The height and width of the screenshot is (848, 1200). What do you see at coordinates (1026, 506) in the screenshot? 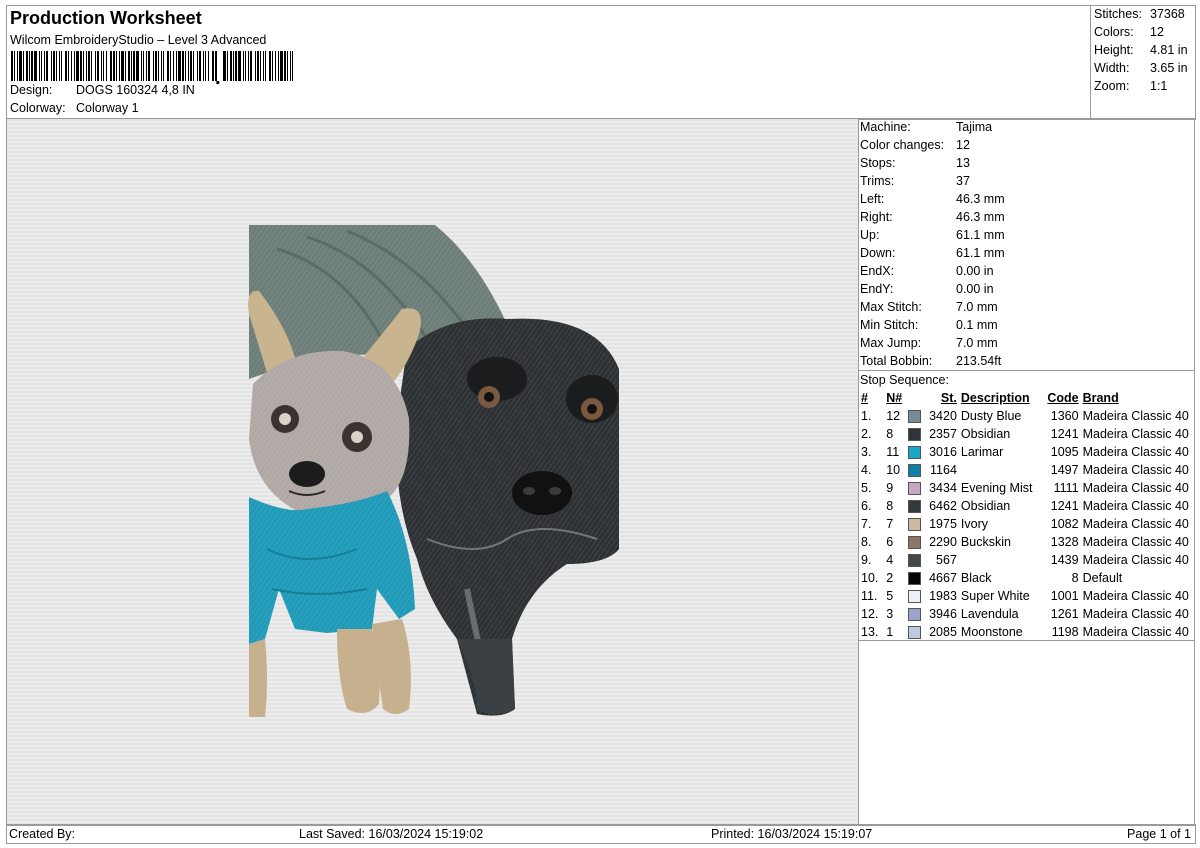
I see `table-row: 6. 8 6462 Obsidian 1241 Madeira Classic 40` at bounding box center [1026, 506].